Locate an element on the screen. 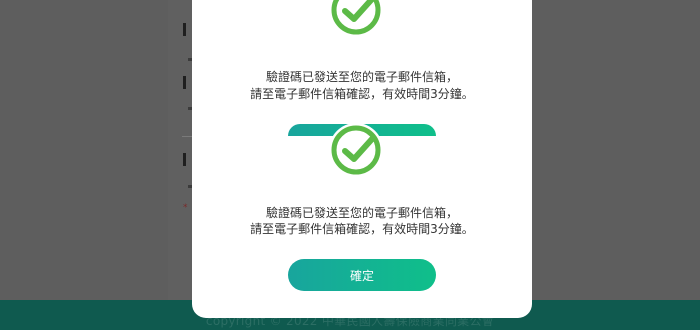  confirm-button: 確定 is located at coordinates (362, 275).